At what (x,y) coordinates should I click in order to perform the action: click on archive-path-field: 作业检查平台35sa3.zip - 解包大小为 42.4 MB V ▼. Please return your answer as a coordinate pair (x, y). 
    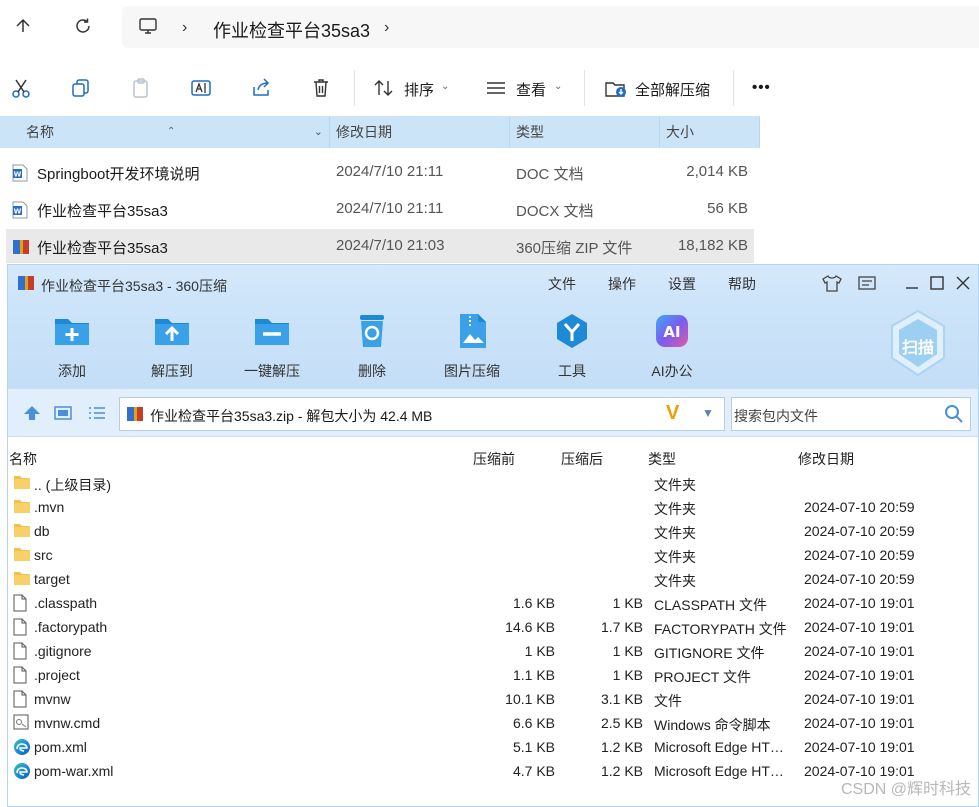
    Looking at the image, I should click on (422, 414).